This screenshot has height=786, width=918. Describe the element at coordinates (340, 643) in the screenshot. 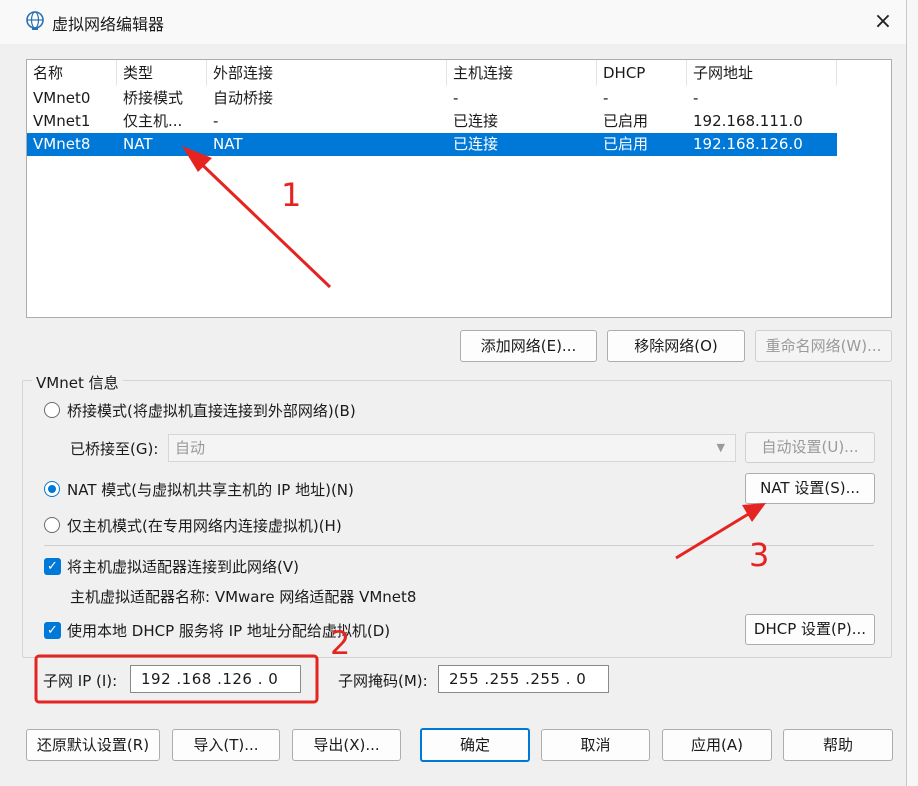

I see `annotation-number-2: 2` at that location.